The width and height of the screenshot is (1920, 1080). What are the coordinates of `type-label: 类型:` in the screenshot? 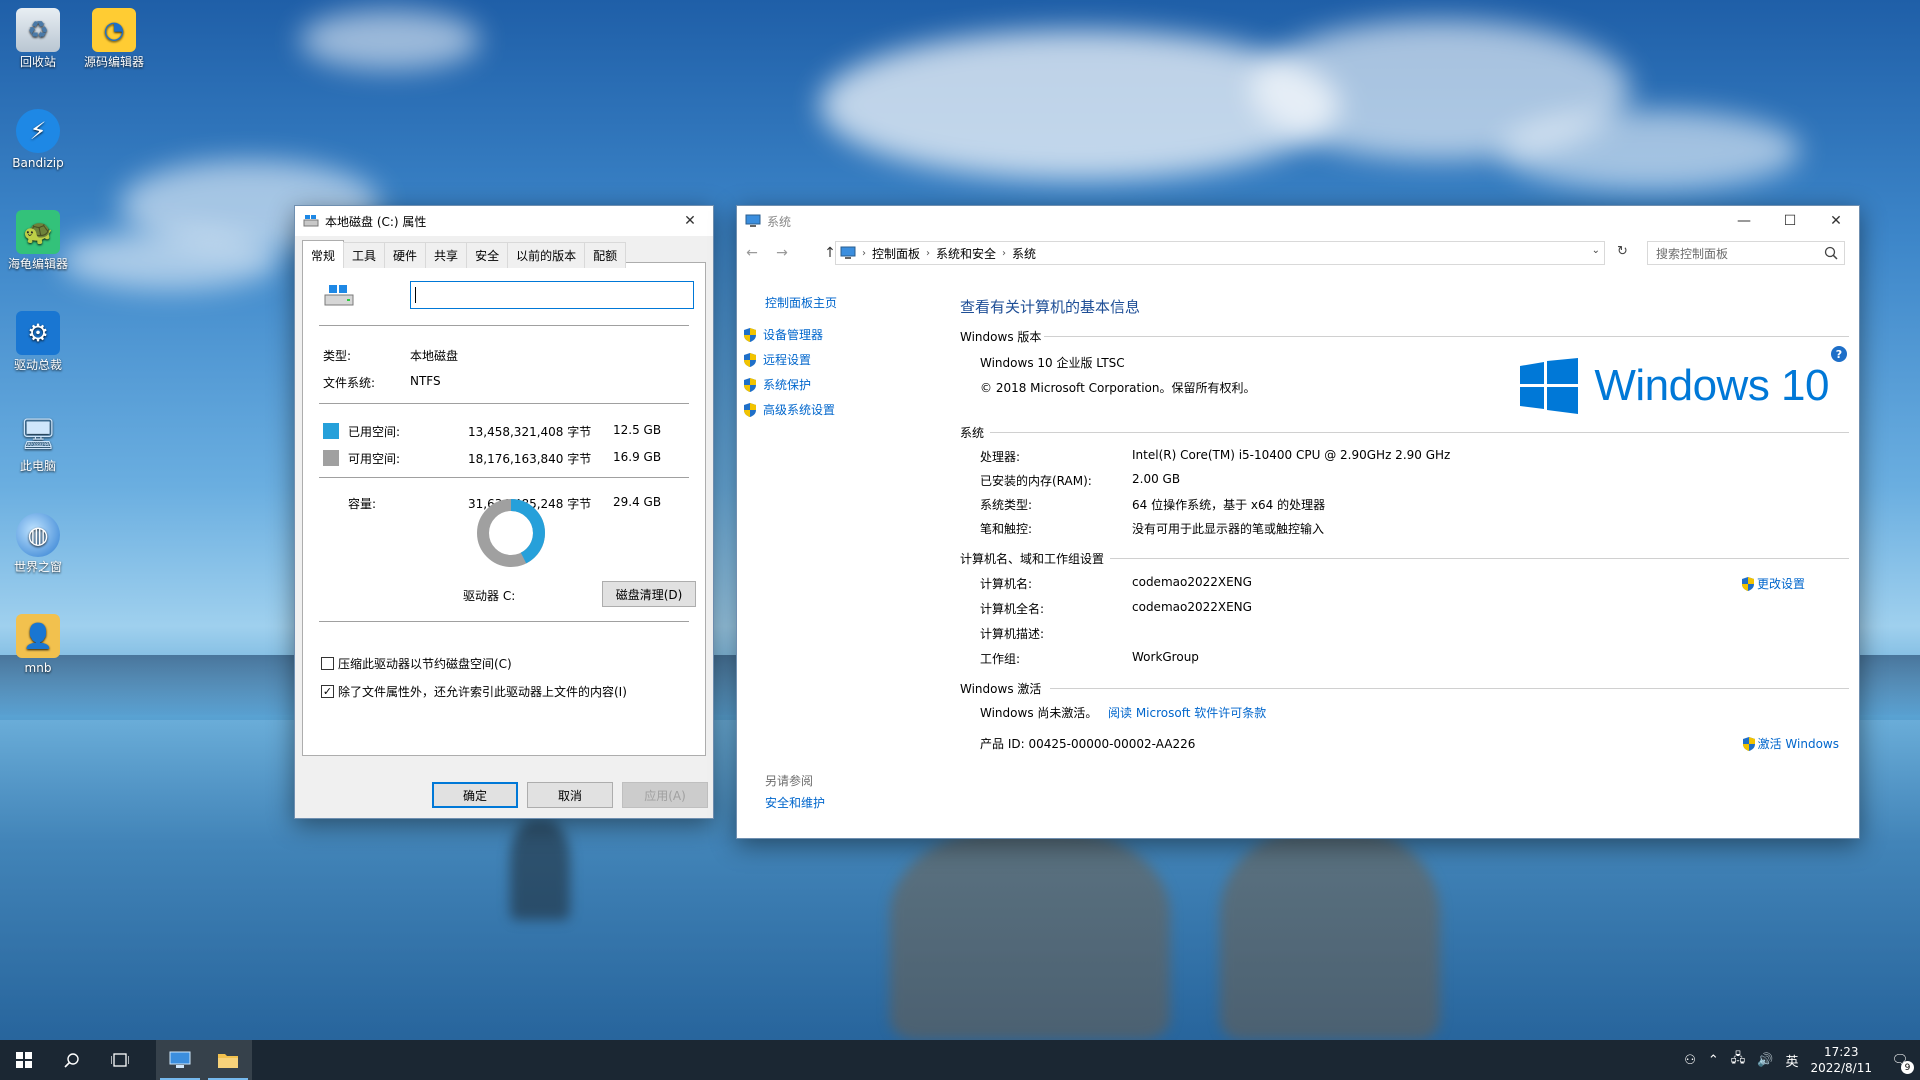 It's located at (337, 356).